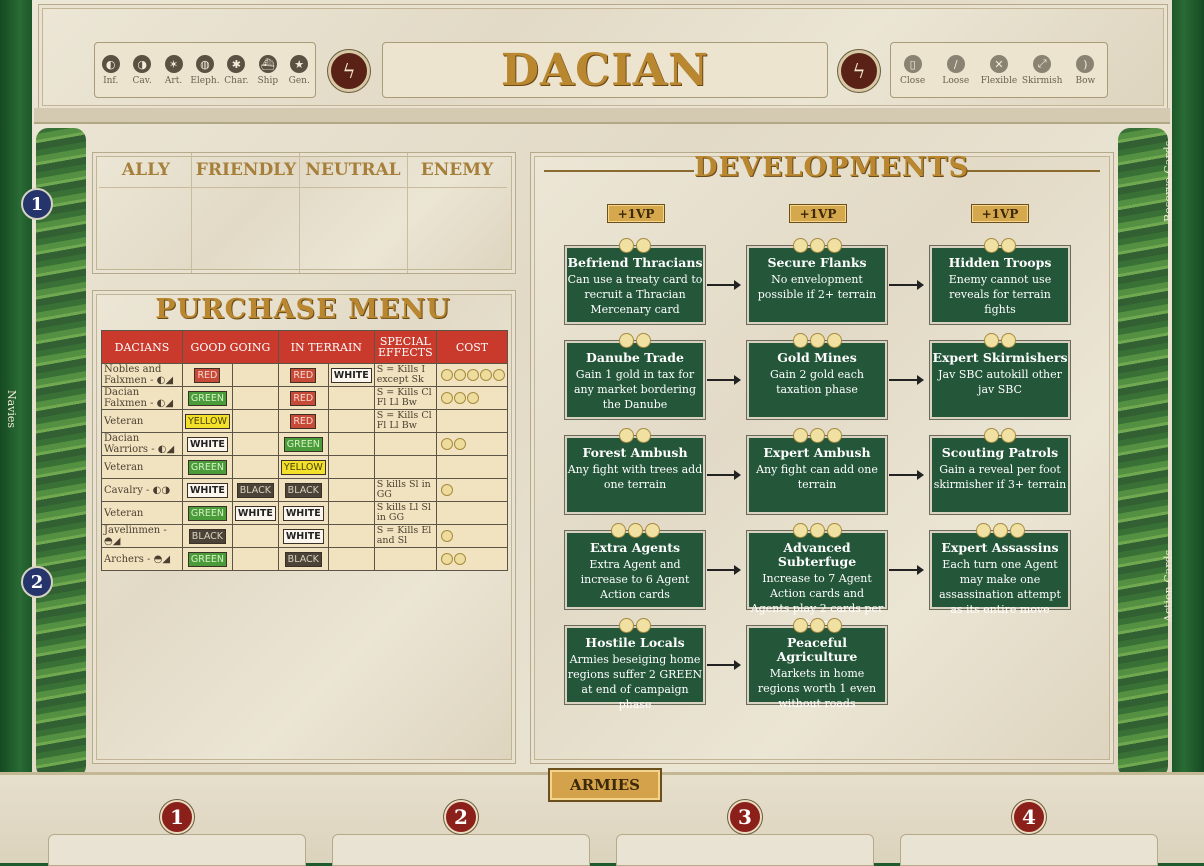 This screenshot has height=866, width=1204. Describe the element at coordinates (817, 382) in the screenshot. I see `development-desc: Gain 2 gold each taxation phase` at that location.